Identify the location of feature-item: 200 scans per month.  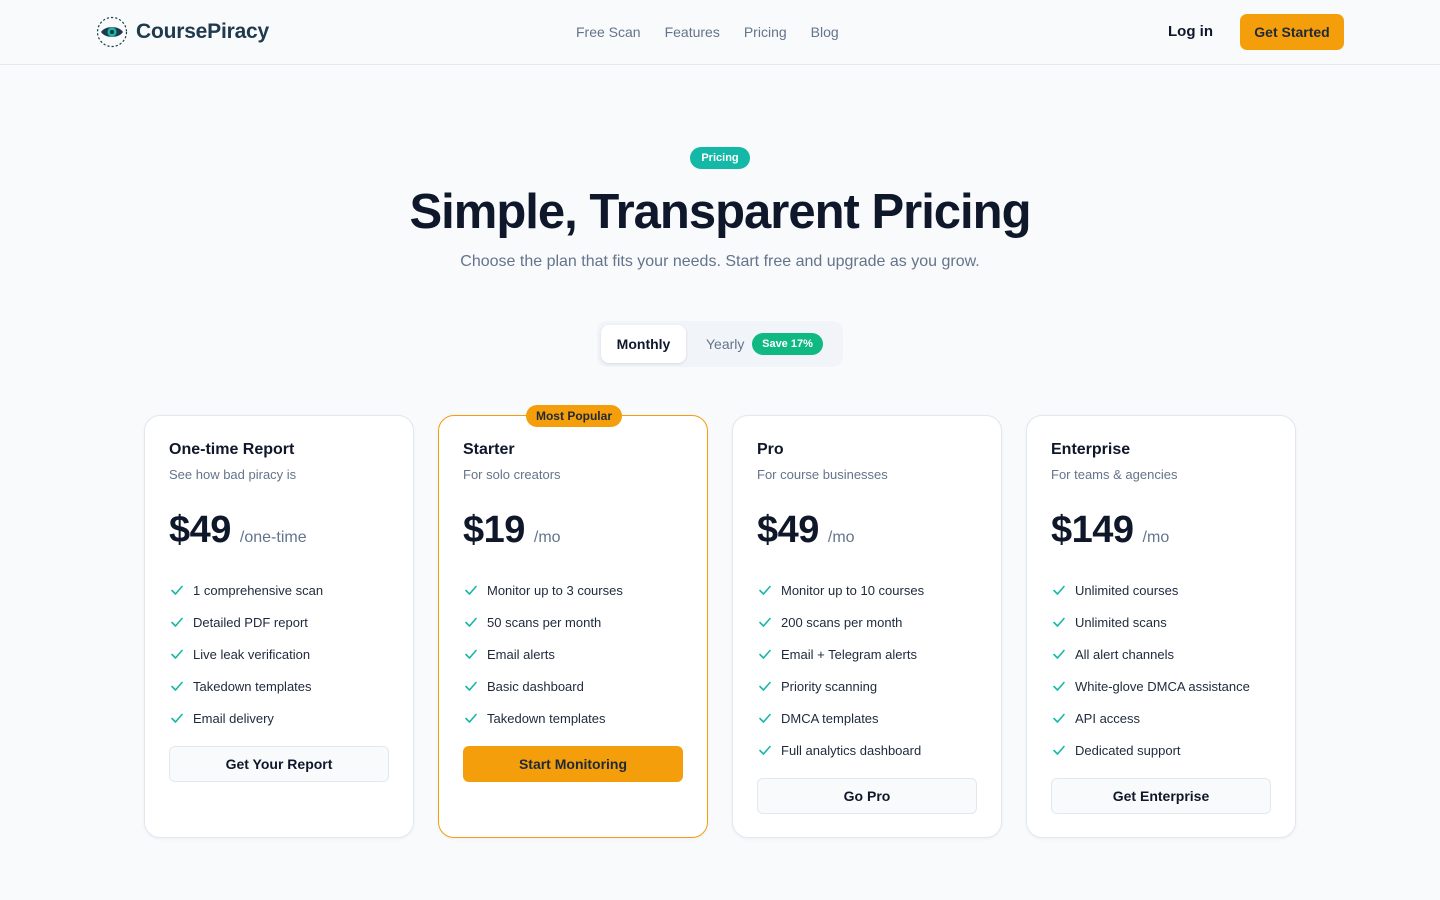
(840, 622).